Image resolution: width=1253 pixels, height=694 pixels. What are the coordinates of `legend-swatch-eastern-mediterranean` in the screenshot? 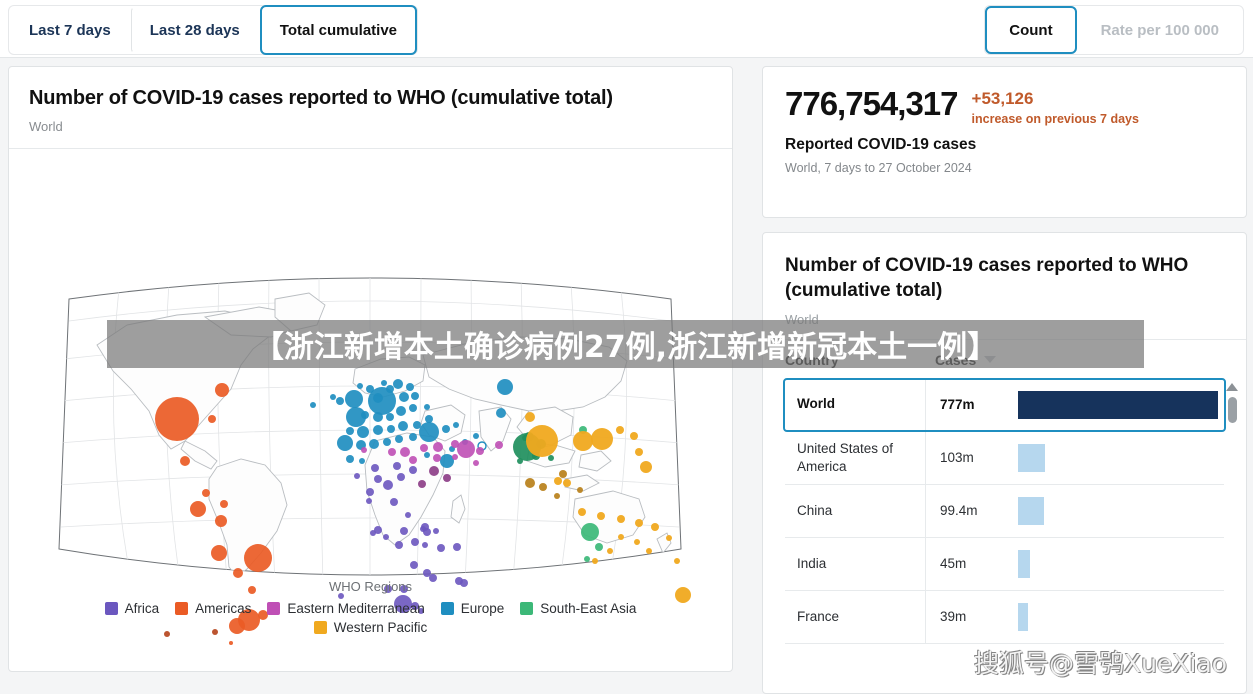 It's located at (274, 608).